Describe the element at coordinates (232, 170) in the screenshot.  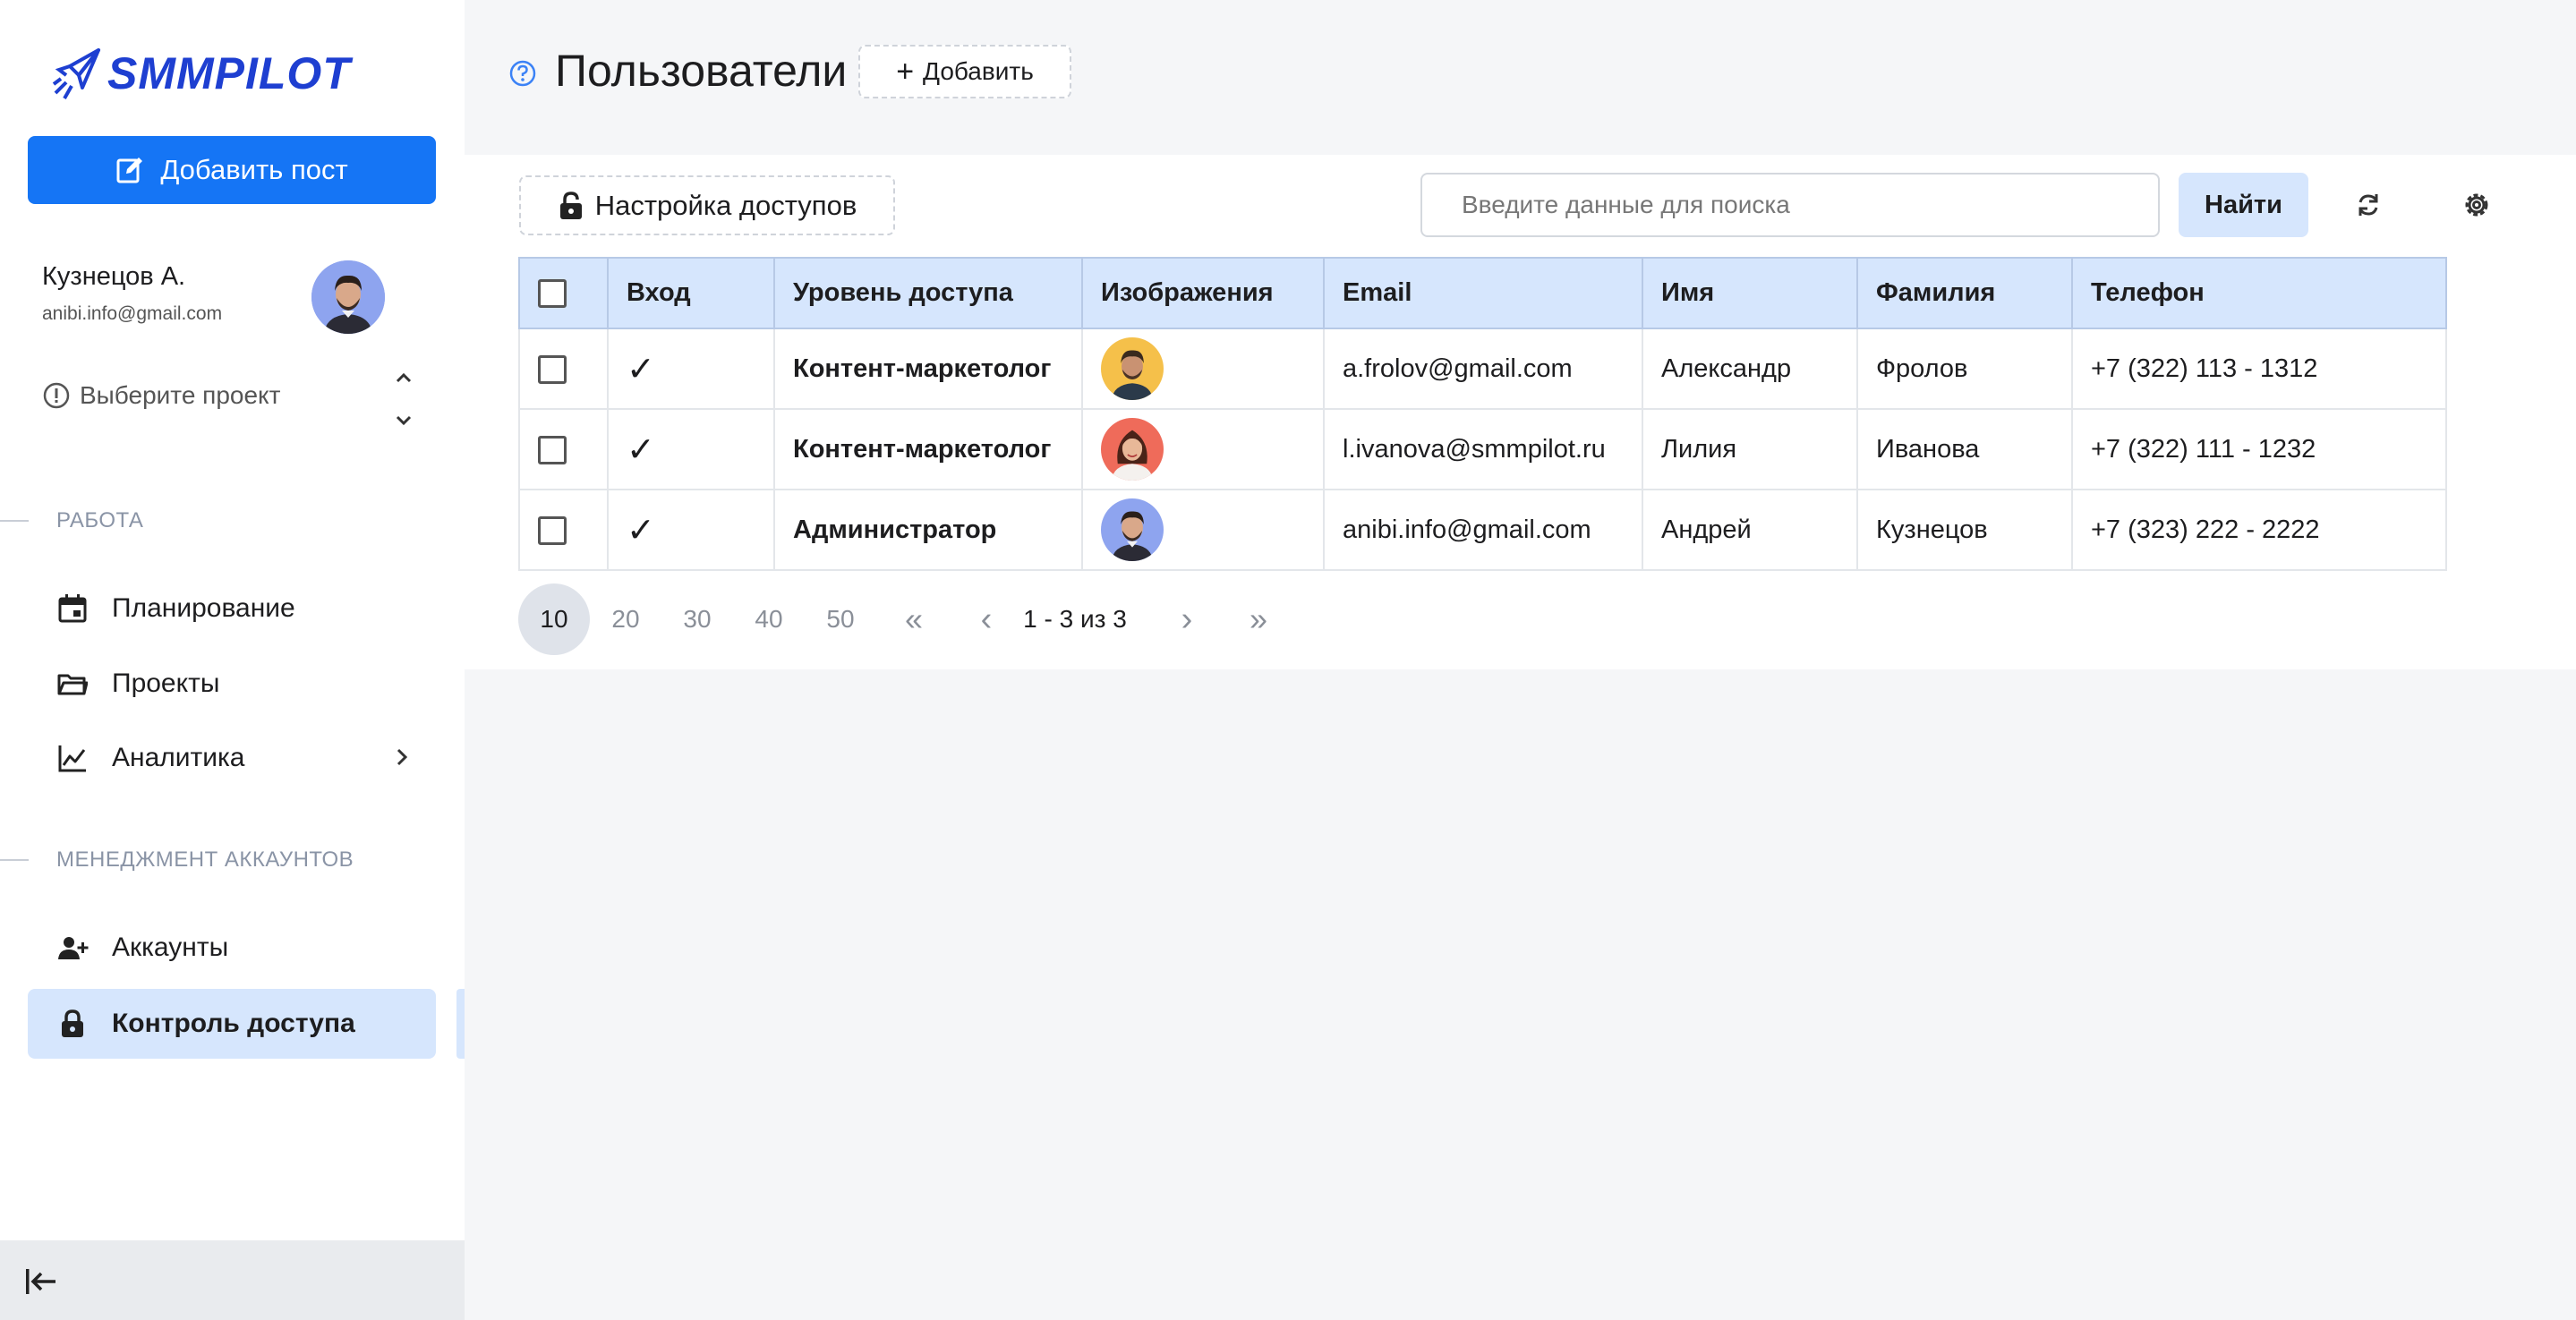
I see `add-post-button: Добавить пост` at that location.